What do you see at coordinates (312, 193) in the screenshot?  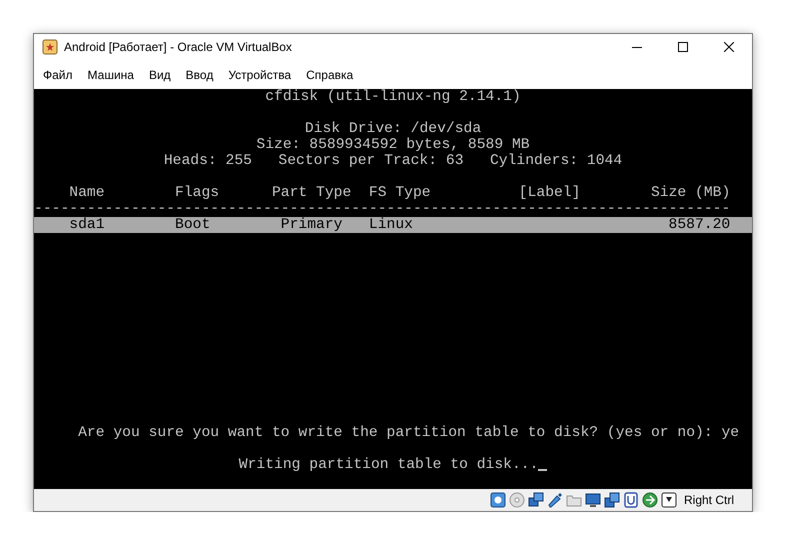 I see `column-header: Part Type` at bounding box center [312, 193].